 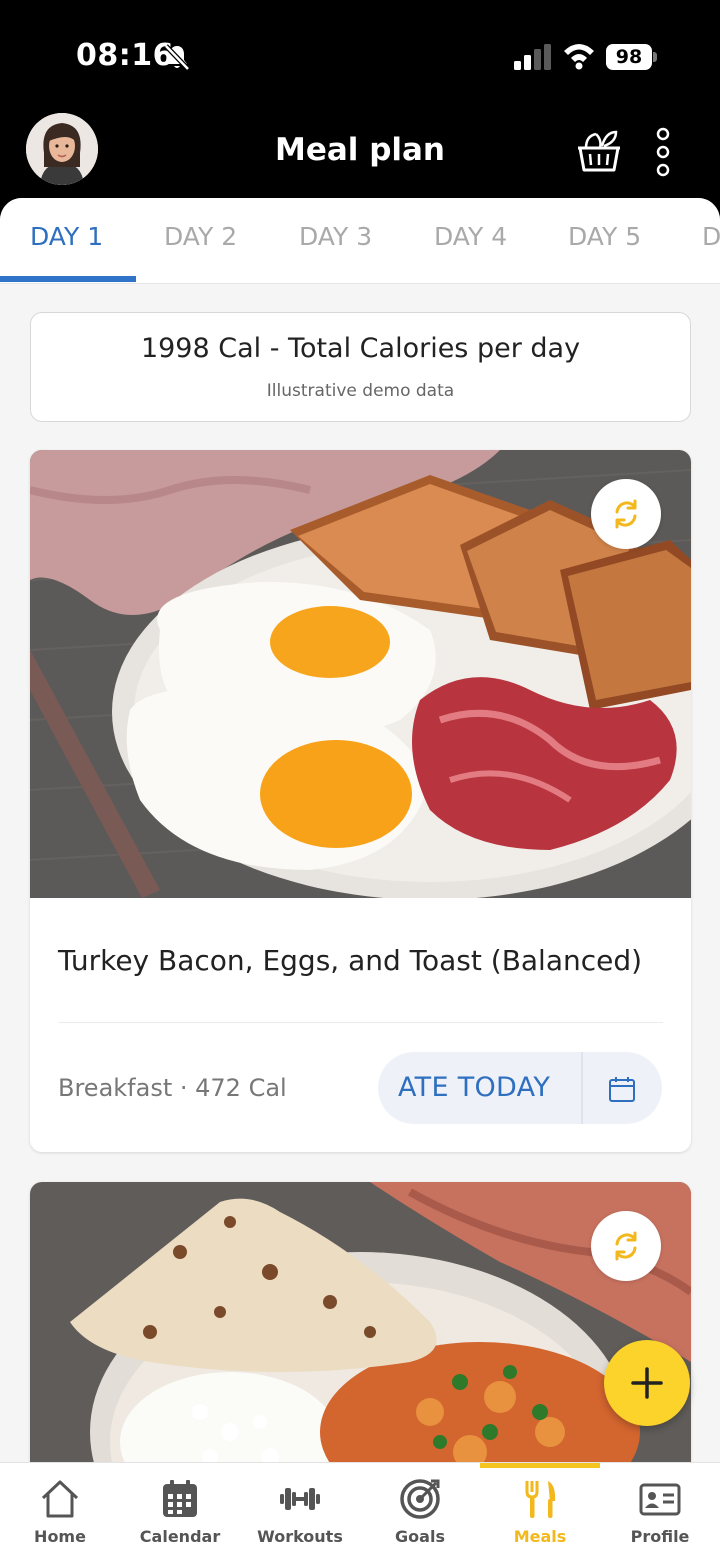 I want to click on nav-goals: Goals, so click(x=420, y=1511).